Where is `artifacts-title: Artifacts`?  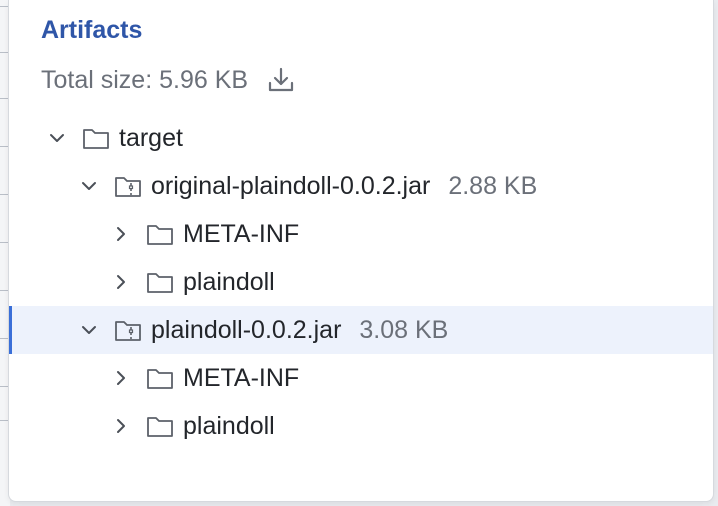 artifacts-title: Artifacts is located at coordinates (92, 30).